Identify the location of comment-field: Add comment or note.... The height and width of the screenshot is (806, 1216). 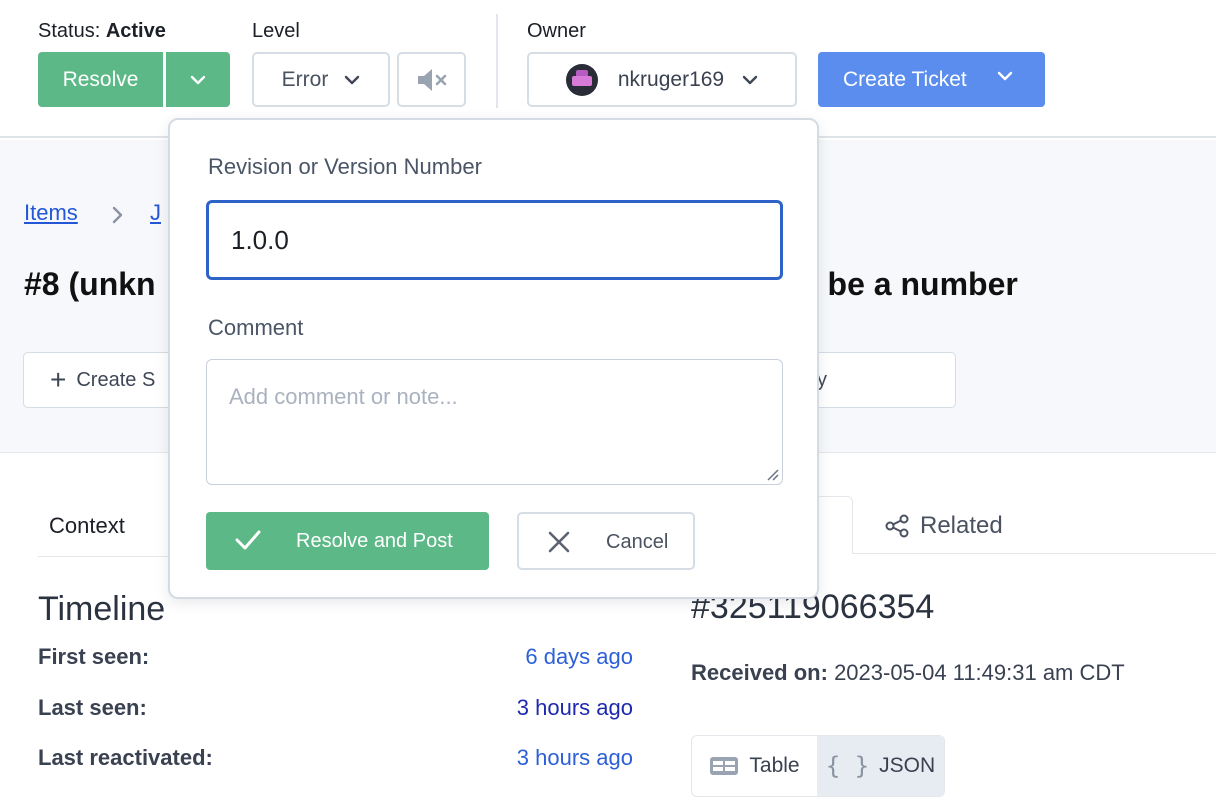
(494, 422).